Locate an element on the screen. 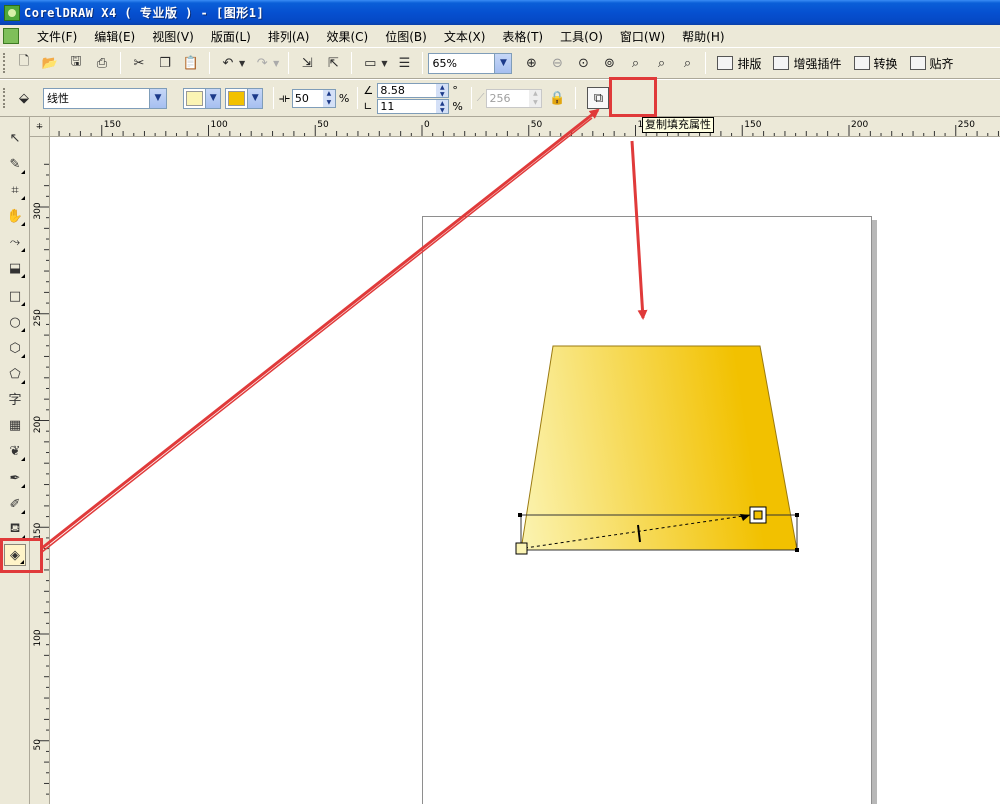 The image size is (1000, 804). redo-icon: ↷ is located at coordinates (262, 63).